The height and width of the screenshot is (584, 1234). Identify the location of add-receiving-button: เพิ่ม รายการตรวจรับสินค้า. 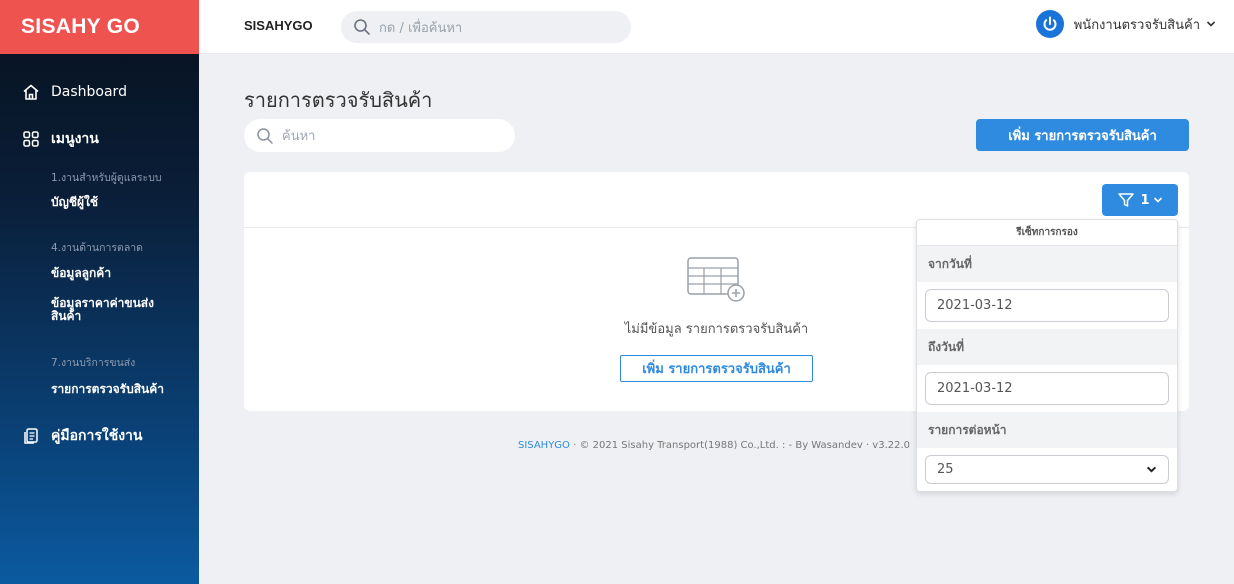
(1082, 135).